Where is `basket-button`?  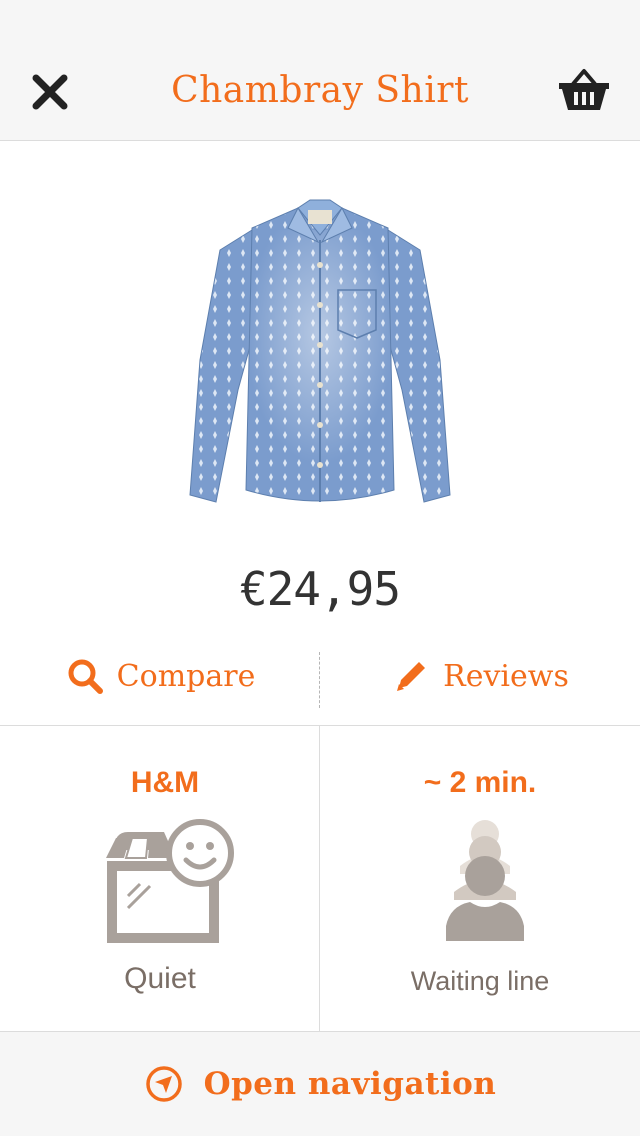 basket-button is located at coordinates (584, 90).